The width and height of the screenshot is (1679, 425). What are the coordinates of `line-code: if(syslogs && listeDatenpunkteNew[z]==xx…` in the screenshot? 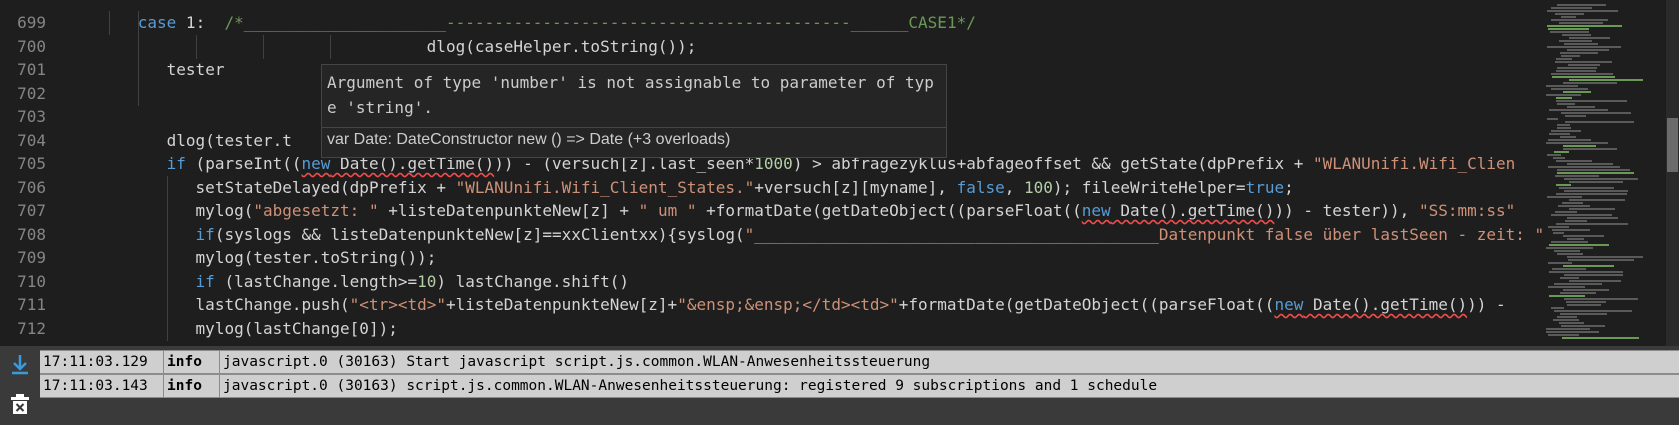 It's located at (869, 235).